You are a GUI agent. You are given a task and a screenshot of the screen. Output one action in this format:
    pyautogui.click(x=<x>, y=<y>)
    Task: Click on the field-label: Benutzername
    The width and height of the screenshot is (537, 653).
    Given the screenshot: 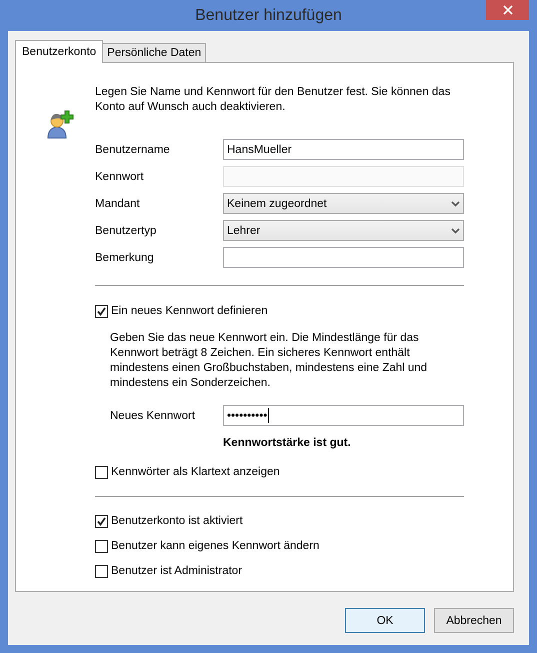 What is the action you would take?
    pyautogui.click(x=133, y=150)
    